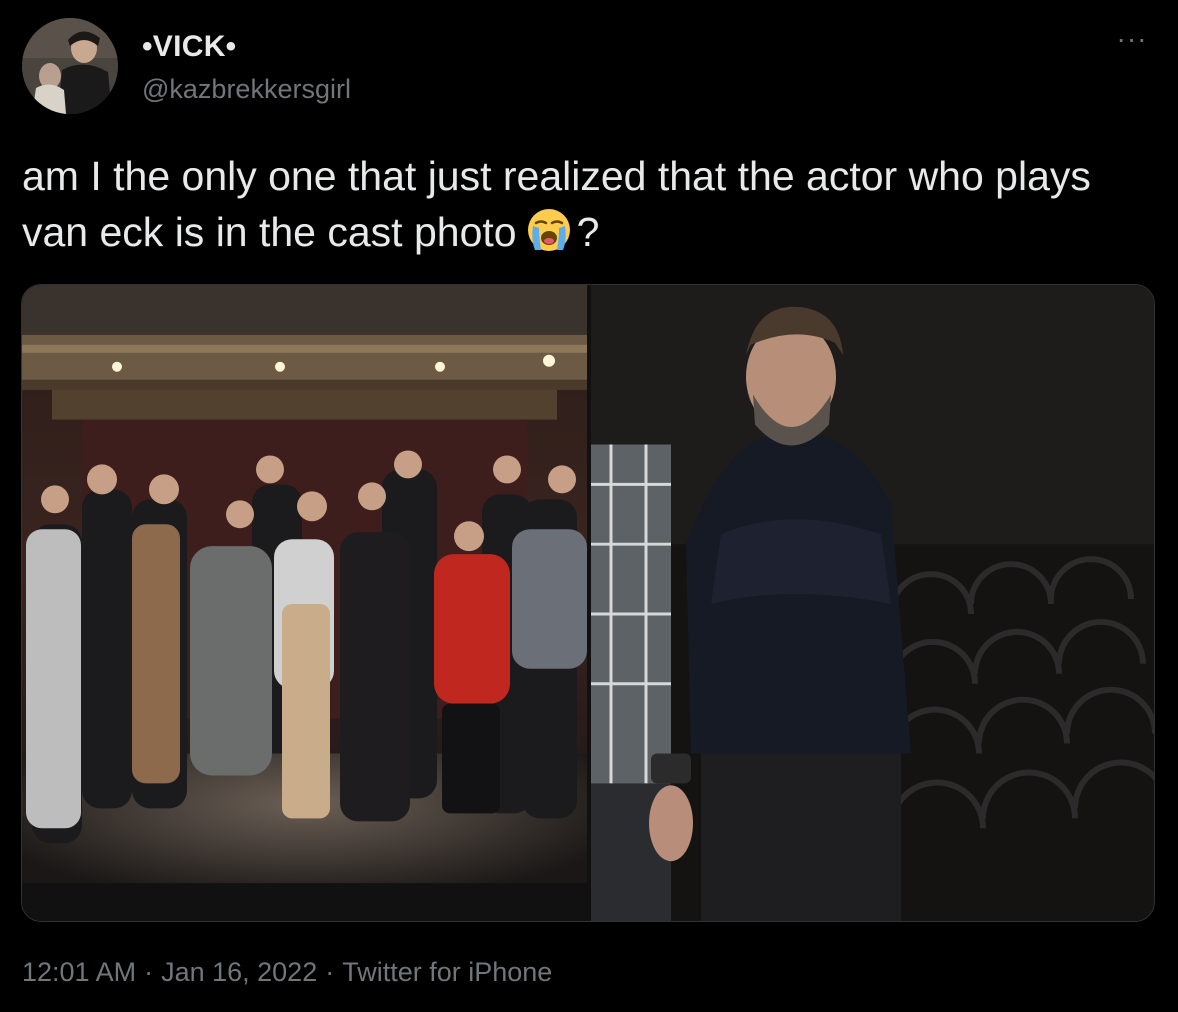  Describe the element at coordinates (239, 972) in the screenshot. I see `tweet-date: Jan 16, 2022` at that location.